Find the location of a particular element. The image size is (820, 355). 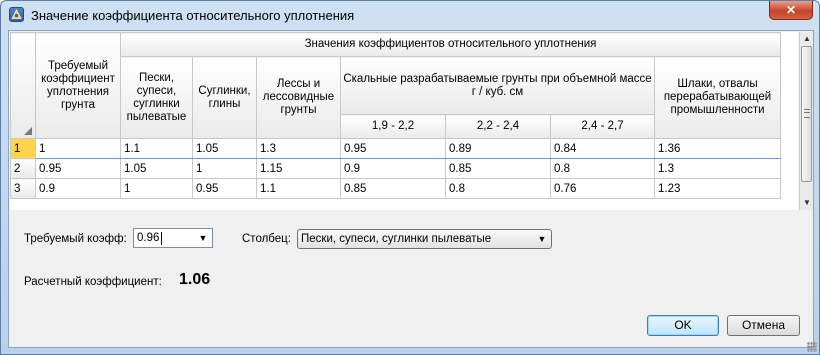

scroll-thumb is located at coordinates (806, 114).